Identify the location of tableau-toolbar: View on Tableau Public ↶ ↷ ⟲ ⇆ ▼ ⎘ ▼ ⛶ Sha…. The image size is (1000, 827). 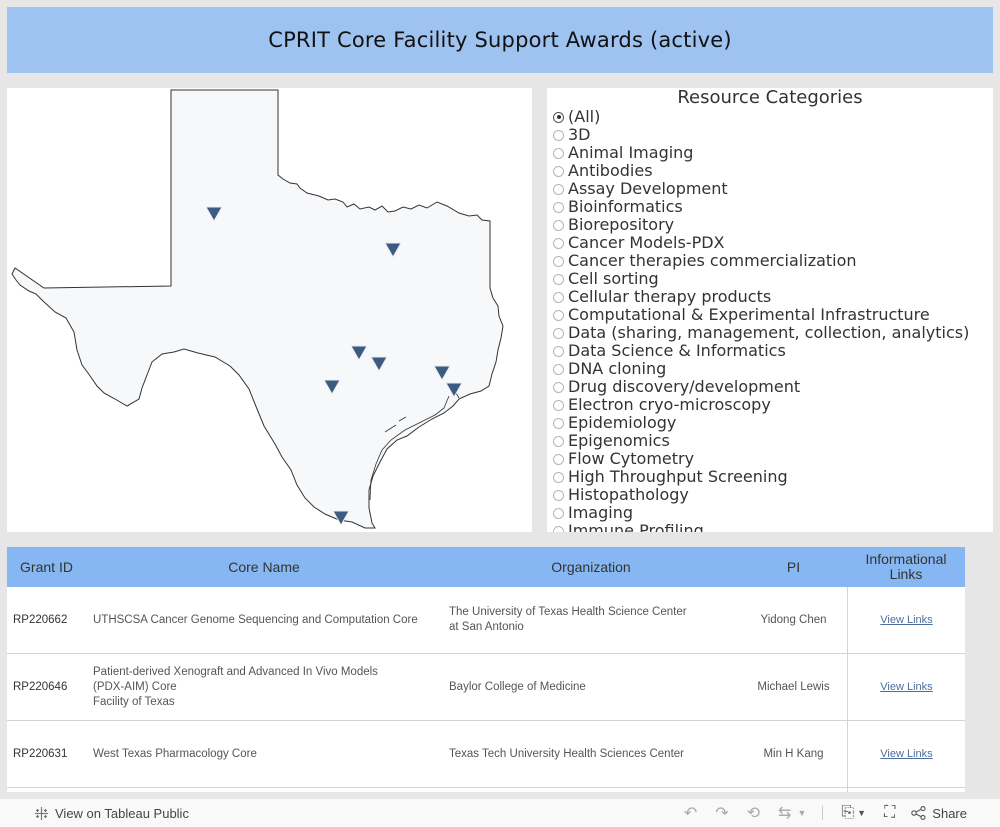
(500, 813).